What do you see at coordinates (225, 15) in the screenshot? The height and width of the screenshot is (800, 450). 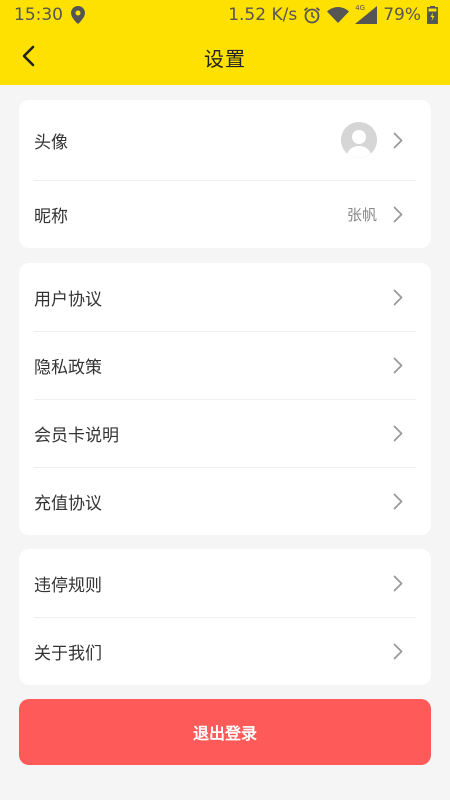 I see `status-bar: 15:30 1.52 K/s 4G 79%` at bounding box center [225, 15].